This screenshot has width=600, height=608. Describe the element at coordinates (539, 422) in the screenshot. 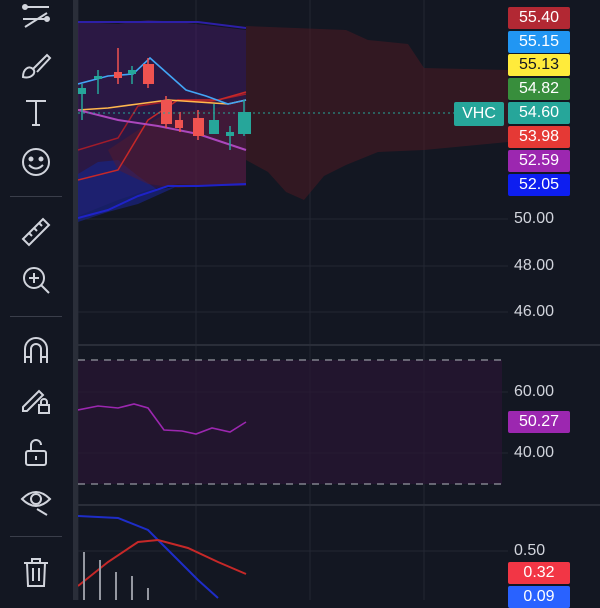

I see `rsi-value-label: 50.27` at that location.